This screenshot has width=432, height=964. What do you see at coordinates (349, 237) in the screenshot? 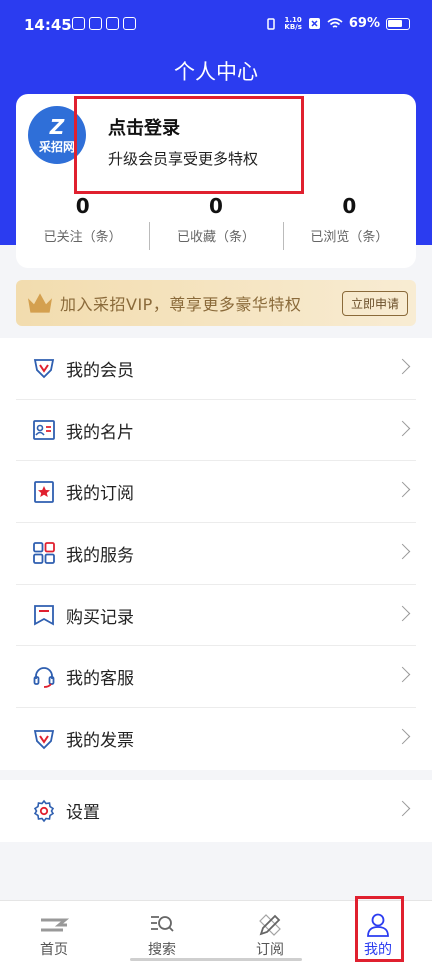
I see `stat-label: 已浏览（条）` at bounding box center [349, 237].